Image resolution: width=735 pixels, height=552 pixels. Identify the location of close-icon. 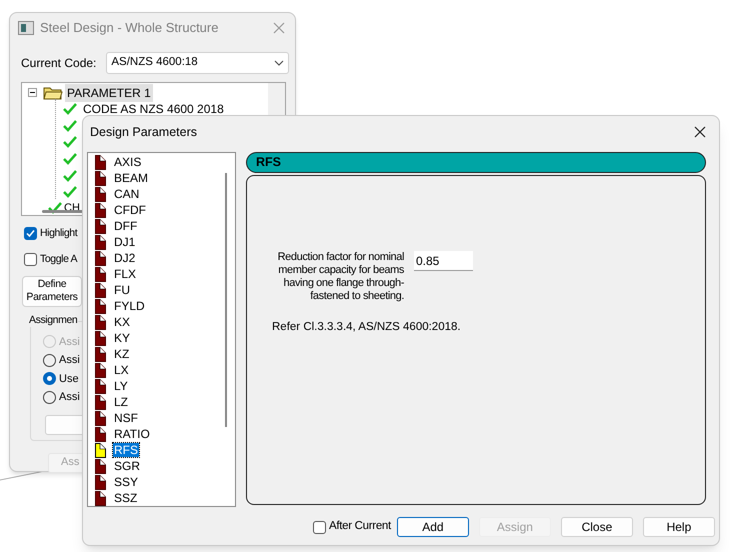
(700, 132).